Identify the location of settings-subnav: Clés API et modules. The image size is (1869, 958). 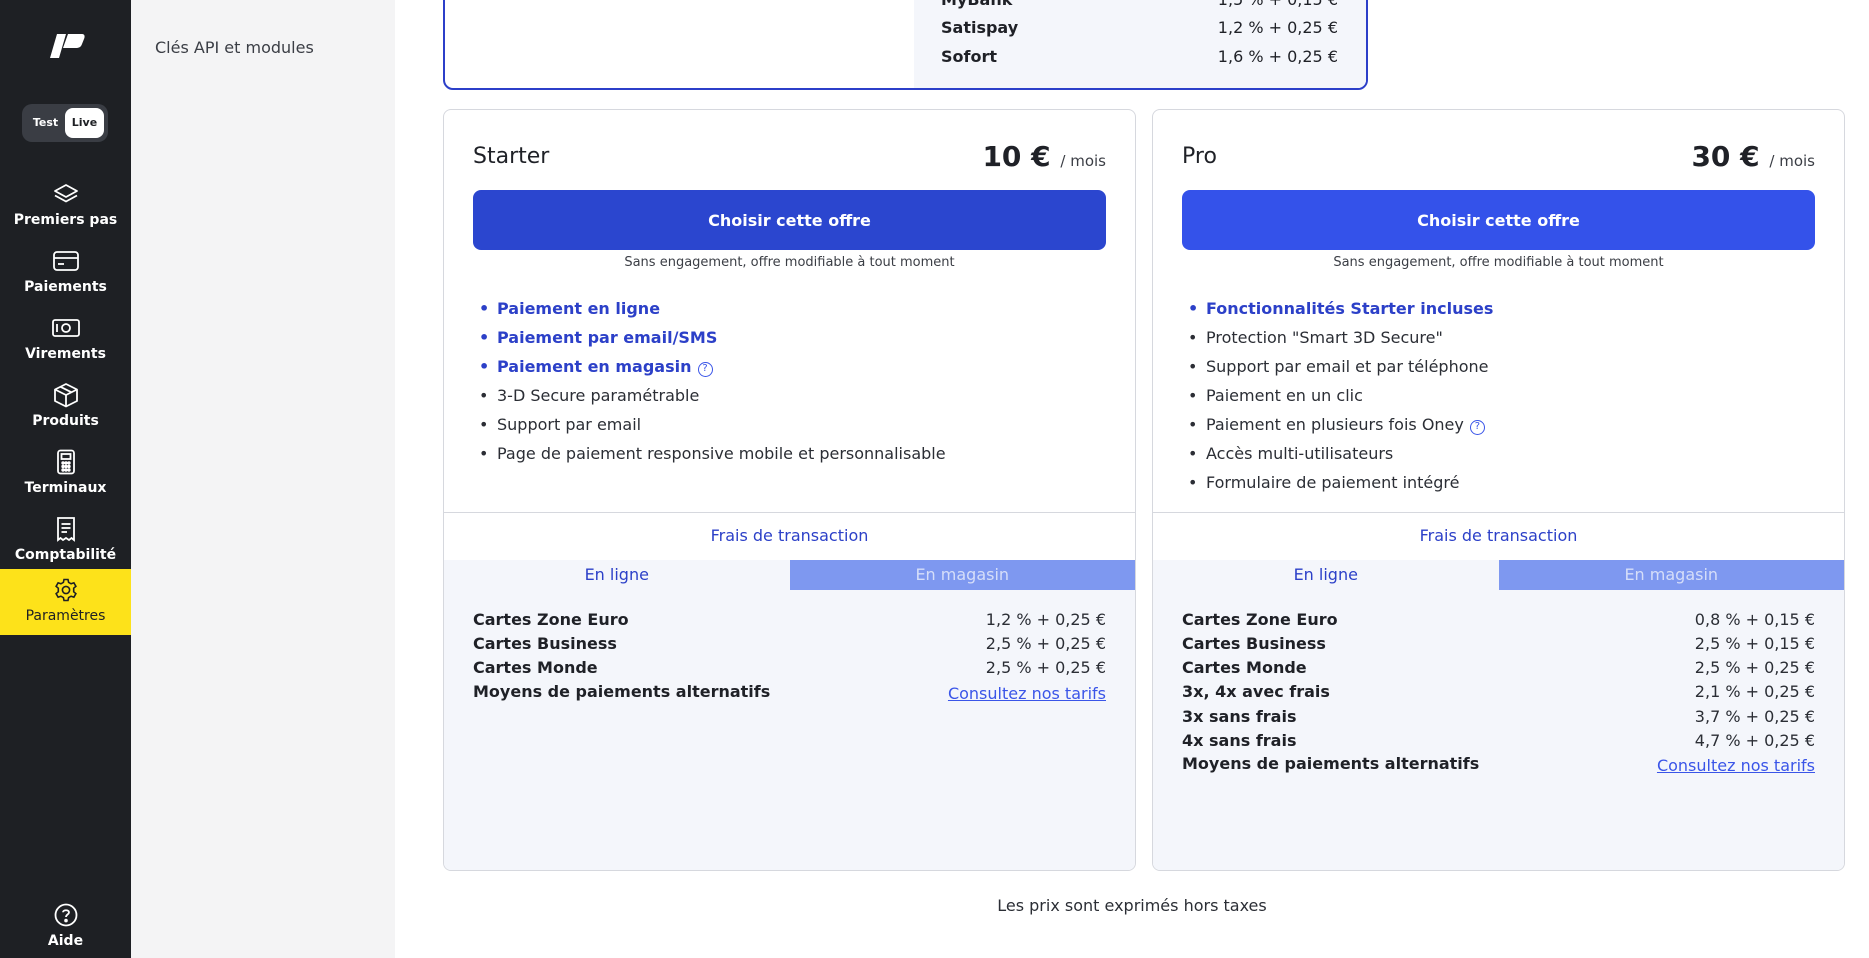
(263, 479).